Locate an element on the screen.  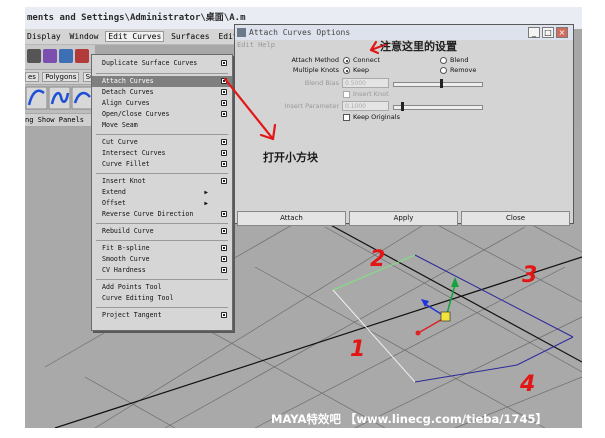
blend-bias-field: 0.5000 is located at coordinates (365, 83).